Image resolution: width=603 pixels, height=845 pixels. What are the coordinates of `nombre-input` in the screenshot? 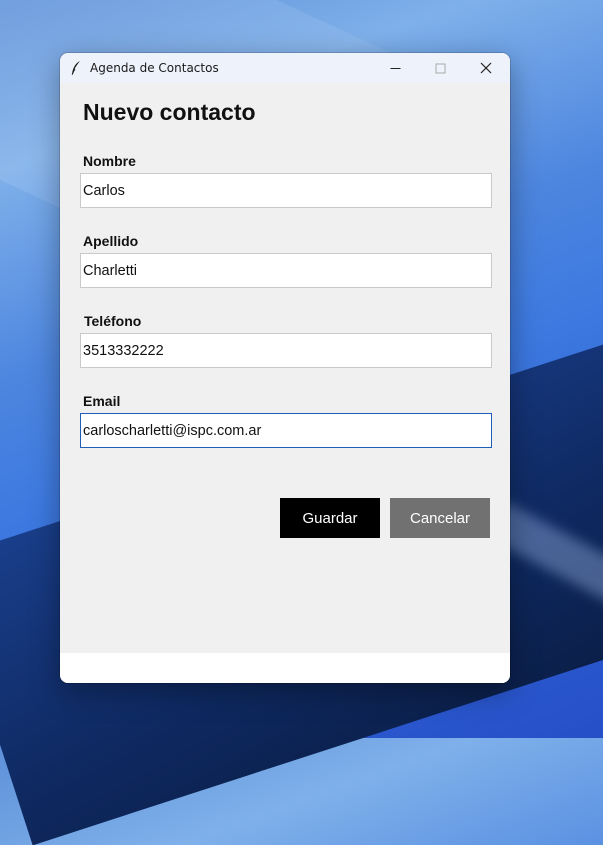 It's located at (286, 190).